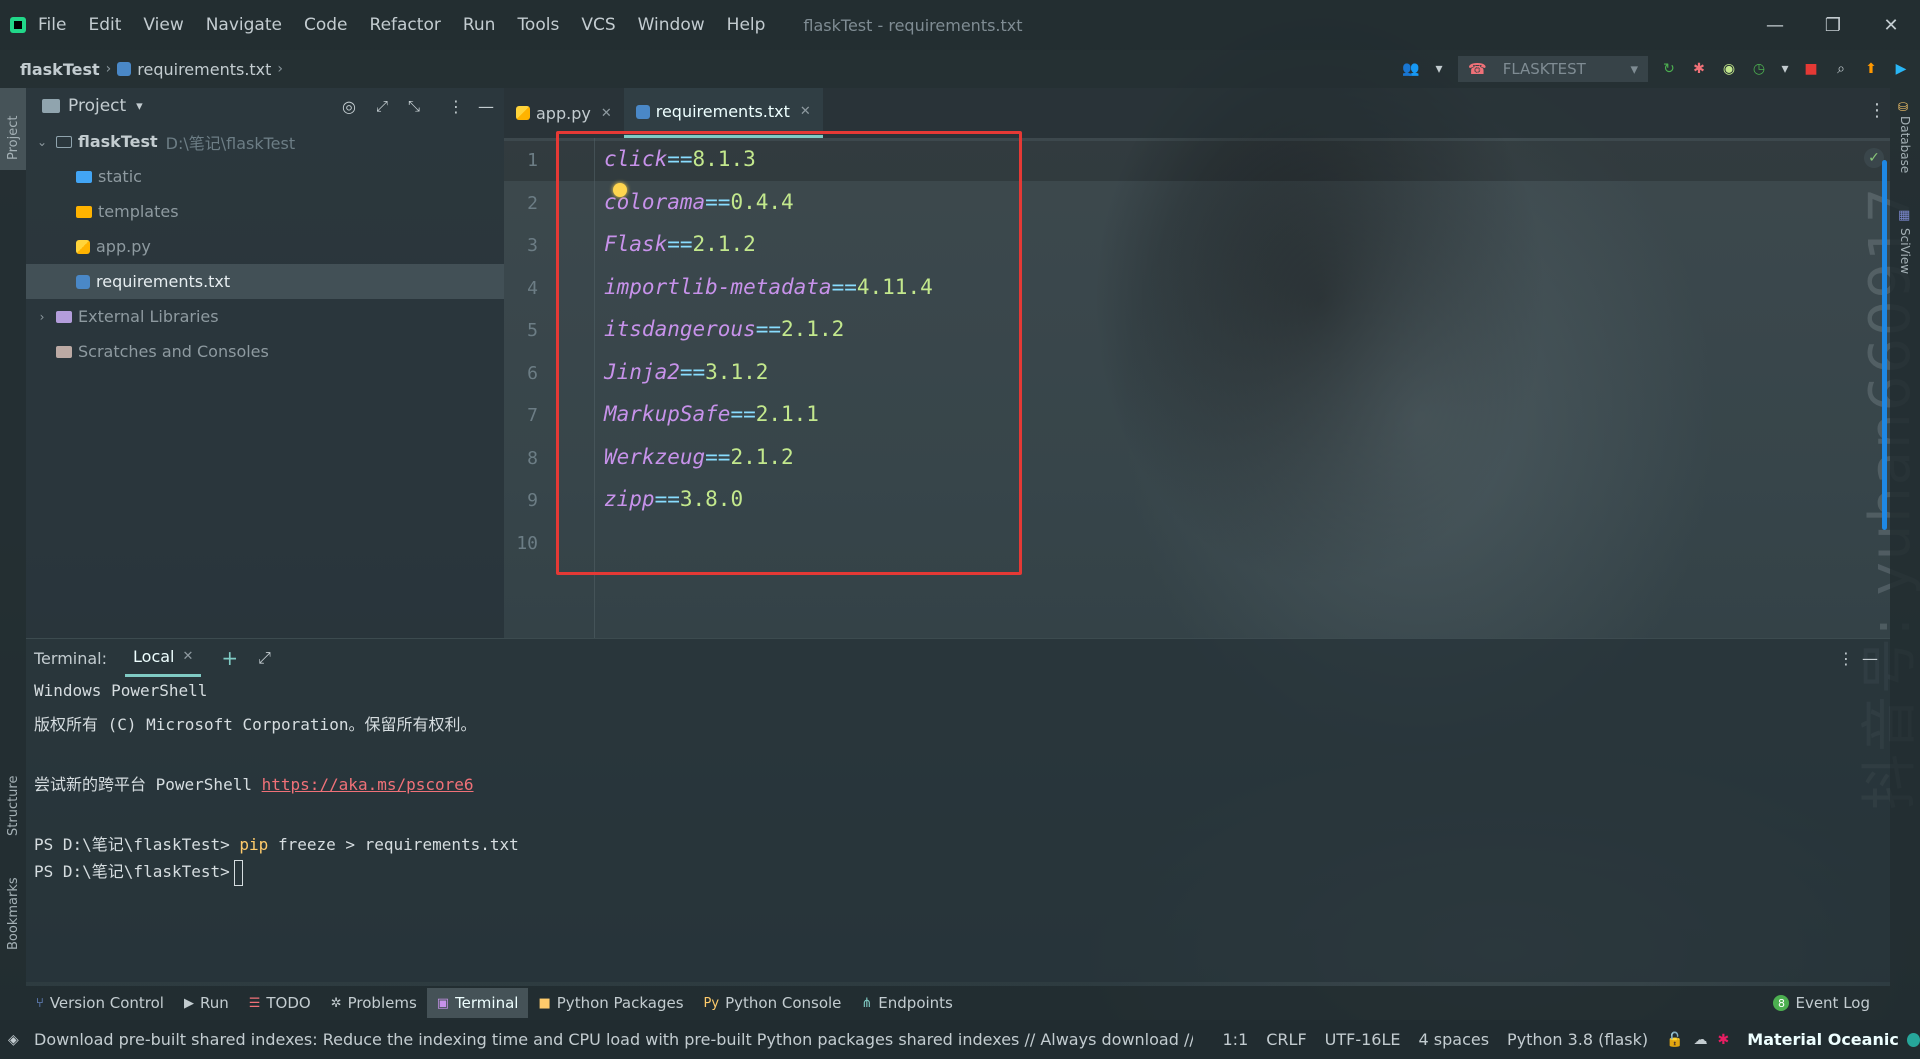 The width and height of the screenshot is (1920, 1059). What do you see at coordinates (1884, 345) in the screenshot?
I see `editor-scrollbar` at bounding box center [1884, 345].